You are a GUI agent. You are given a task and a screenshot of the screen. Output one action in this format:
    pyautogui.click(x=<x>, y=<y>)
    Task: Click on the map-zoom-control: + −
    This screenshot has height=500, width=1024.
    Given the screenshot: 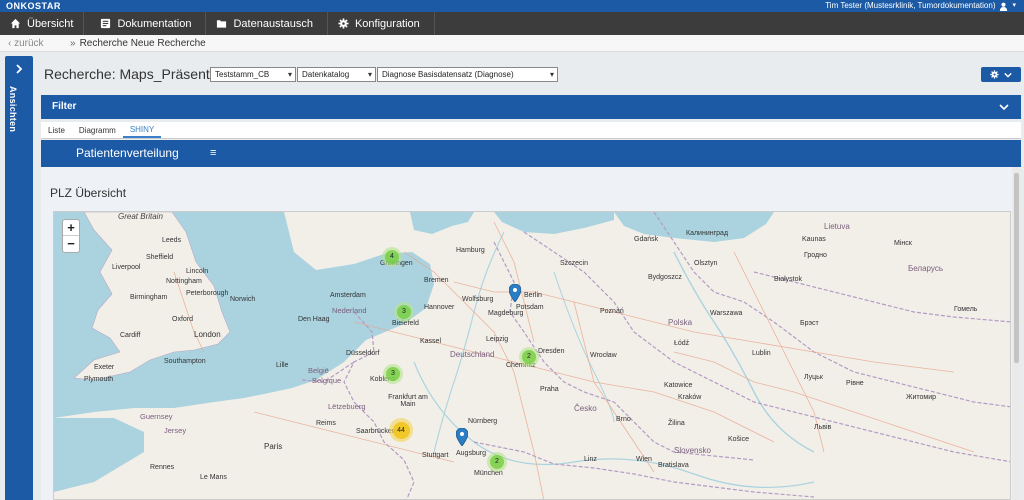 What is the action you would take?
    pyautogui.click(x=71, y=236)
    